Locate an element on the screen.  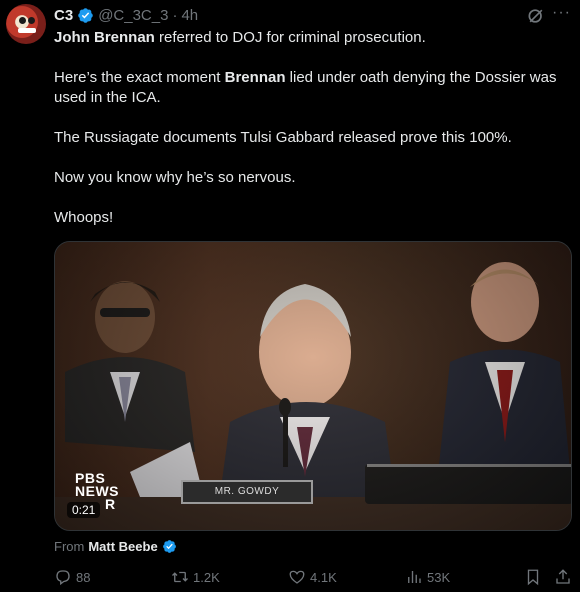
reply-icon is located at coordinates (63, 578).